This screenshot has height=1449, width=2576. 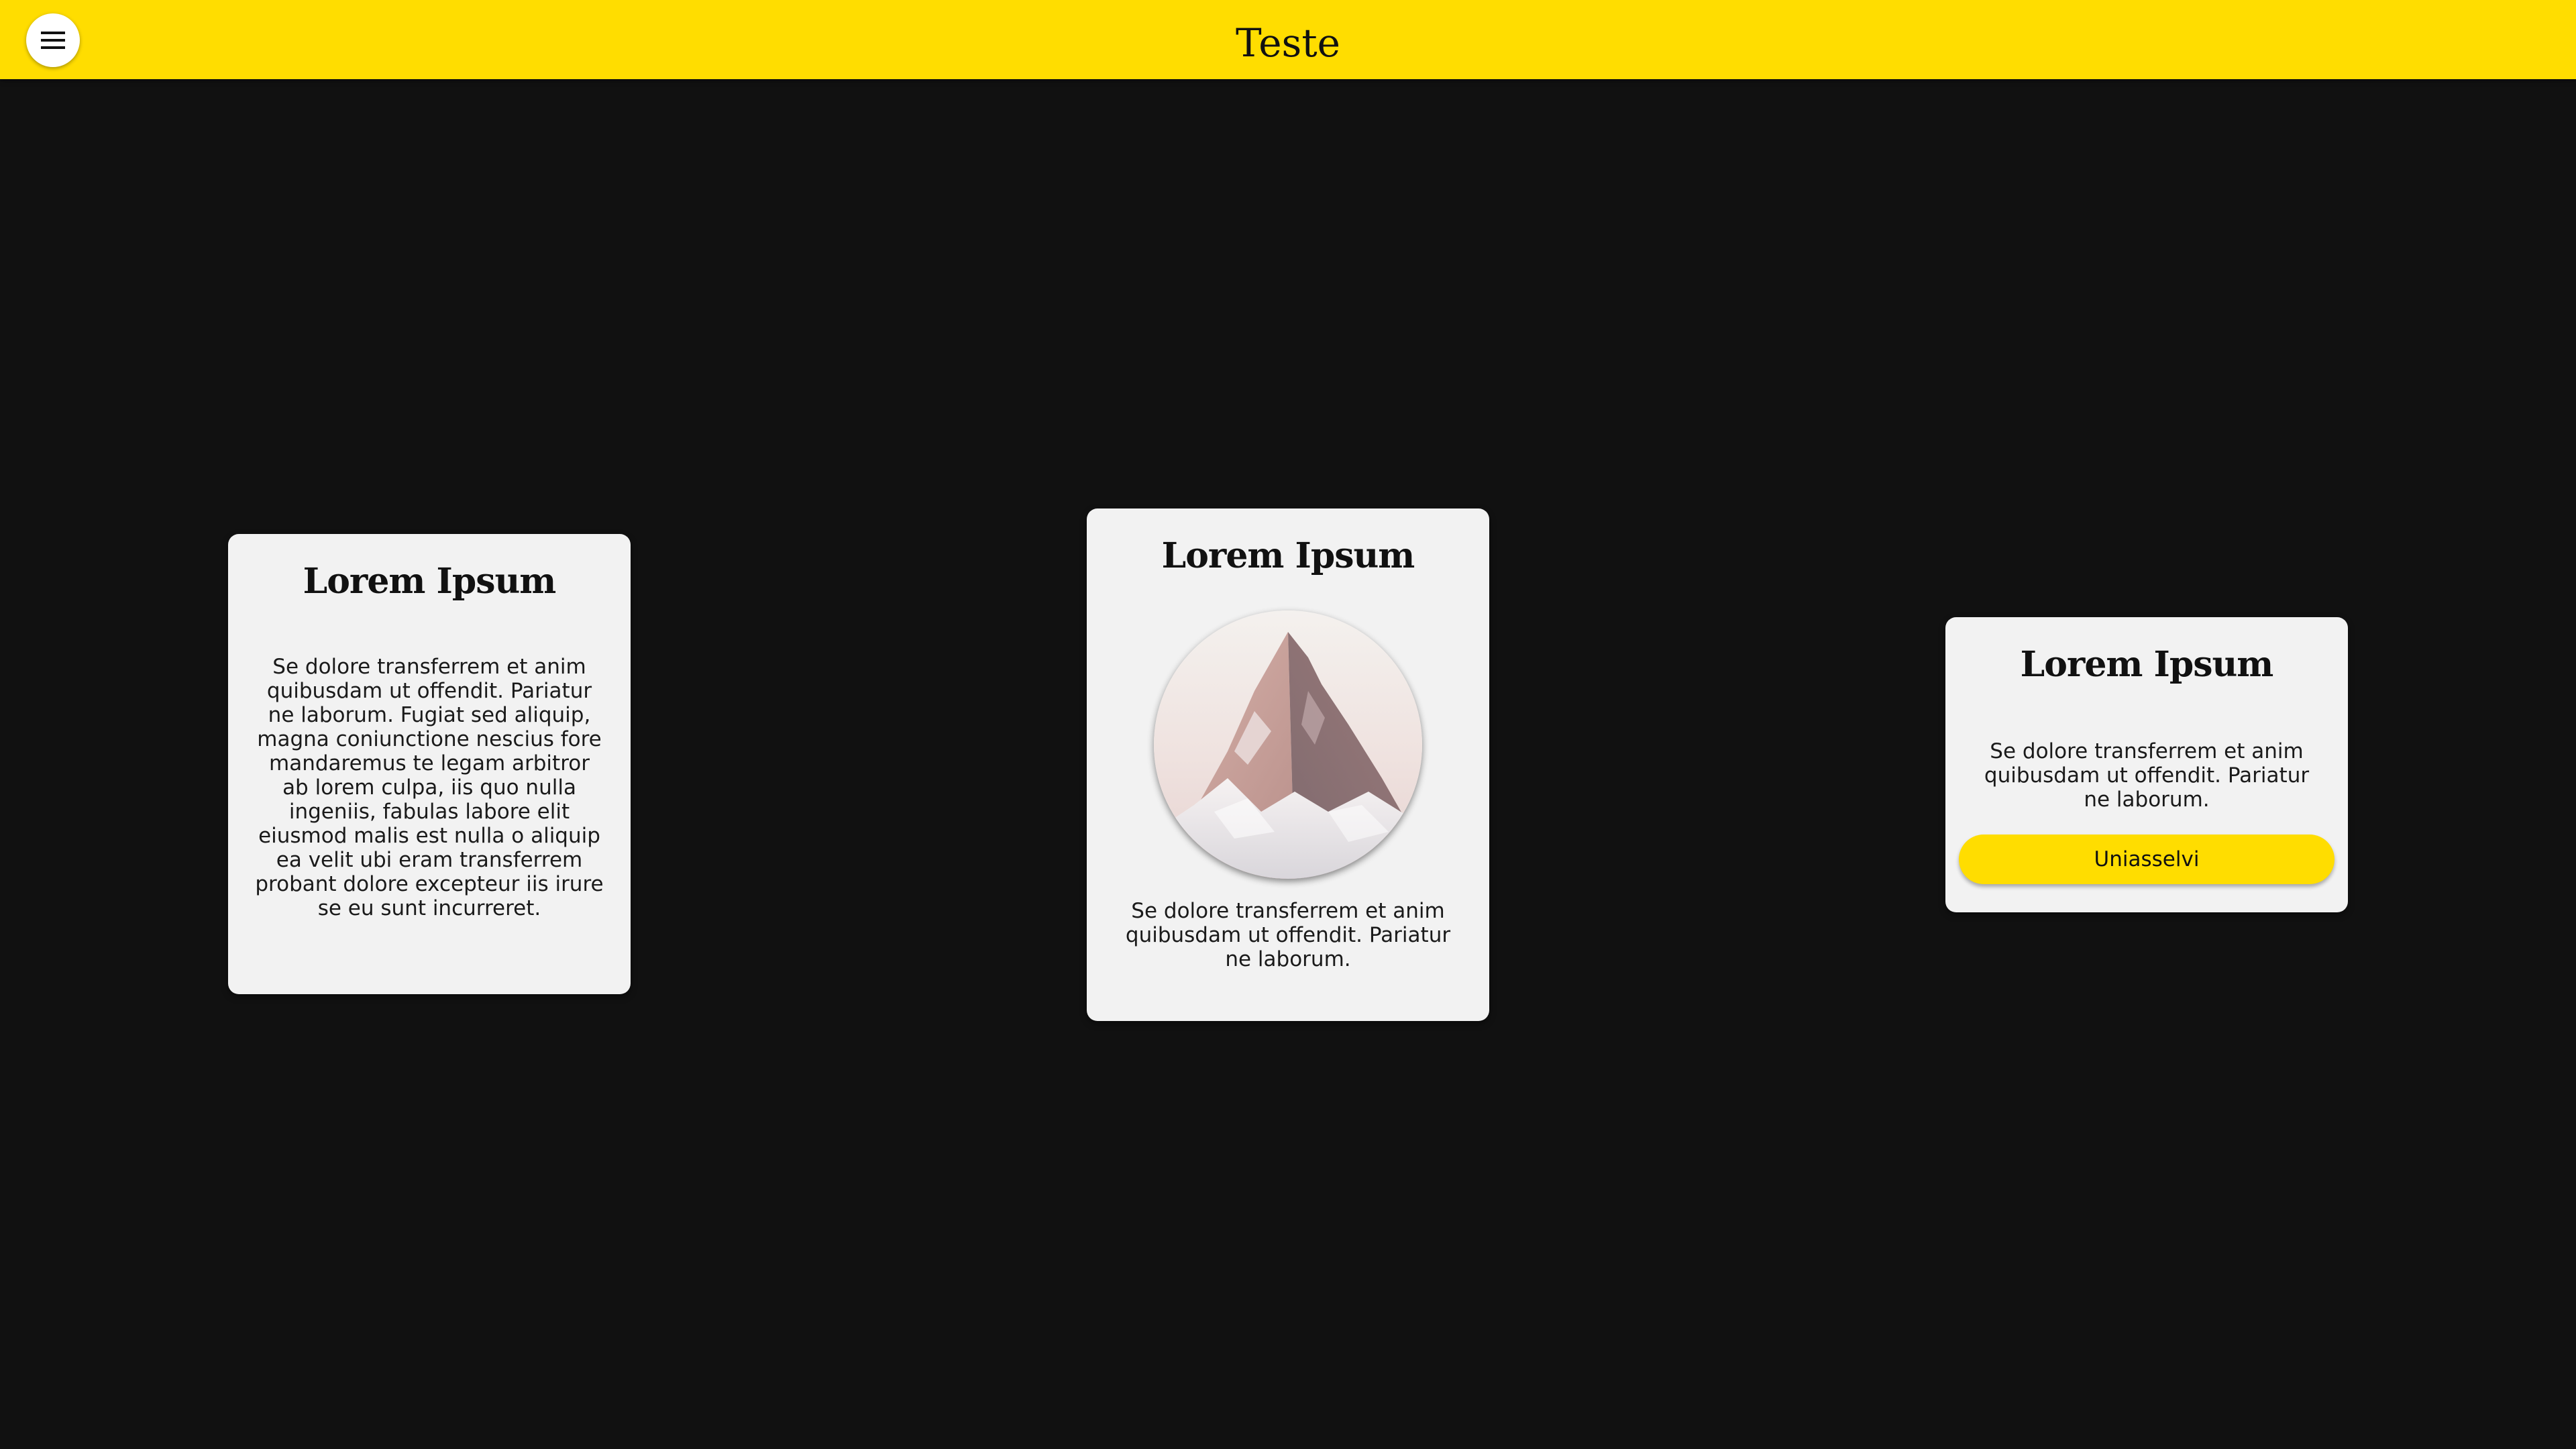 I want to click on app-title: Teste, so click(x=1288, y=43).